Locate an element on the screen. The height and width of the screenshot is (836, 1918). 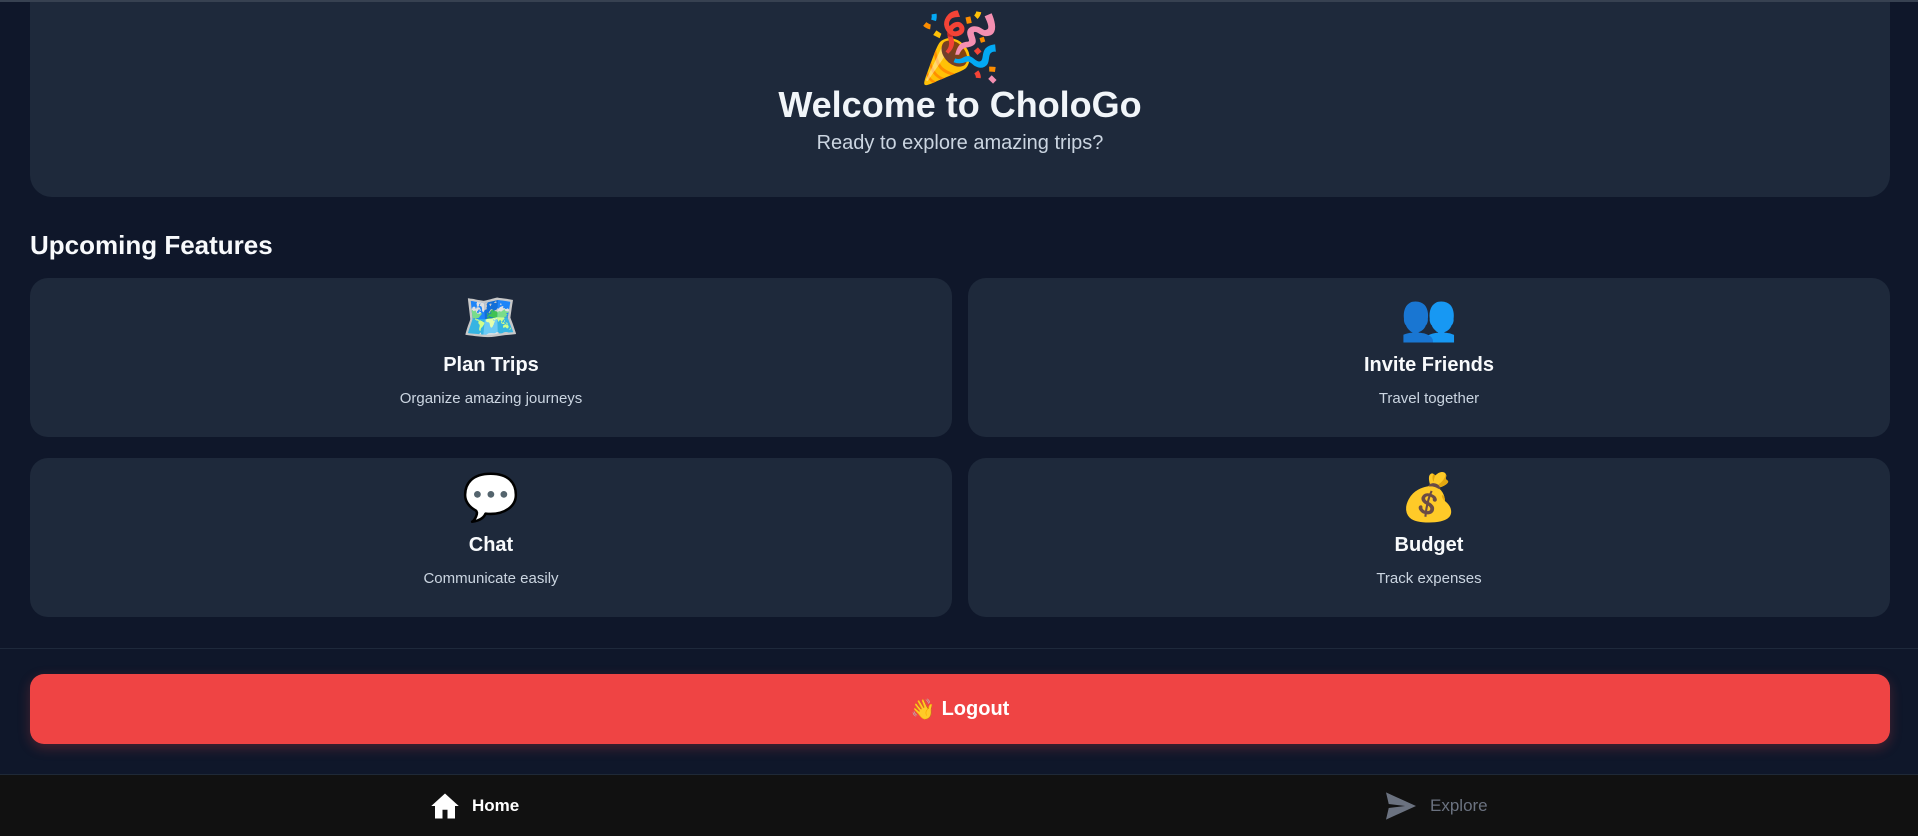
speech-bubble-icon: 💬 is located at coordinates (491, 497).